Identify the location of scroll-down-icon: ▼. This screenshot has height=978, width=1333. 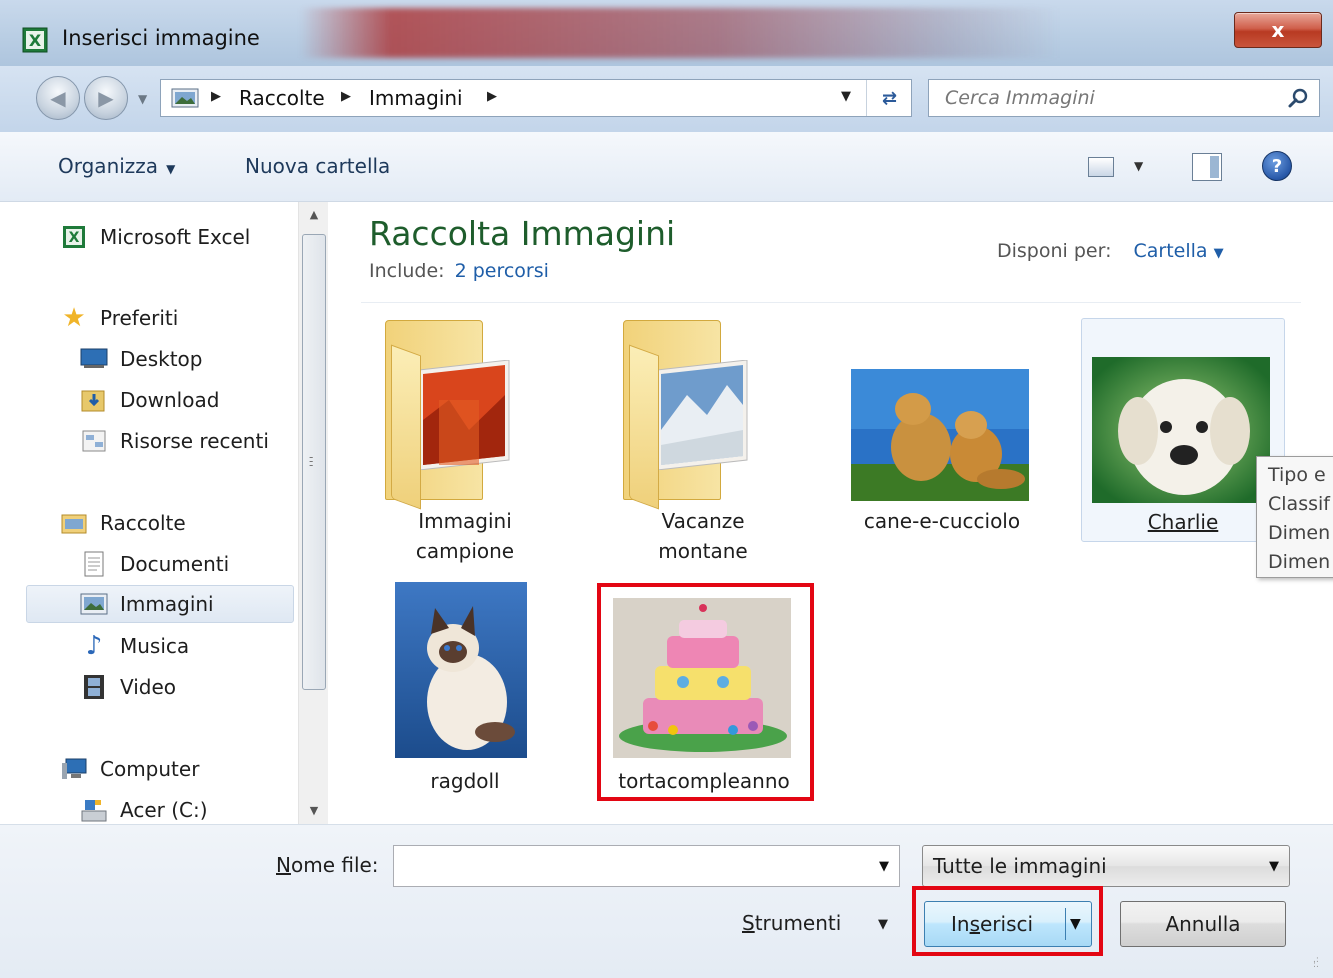
(314, 811).